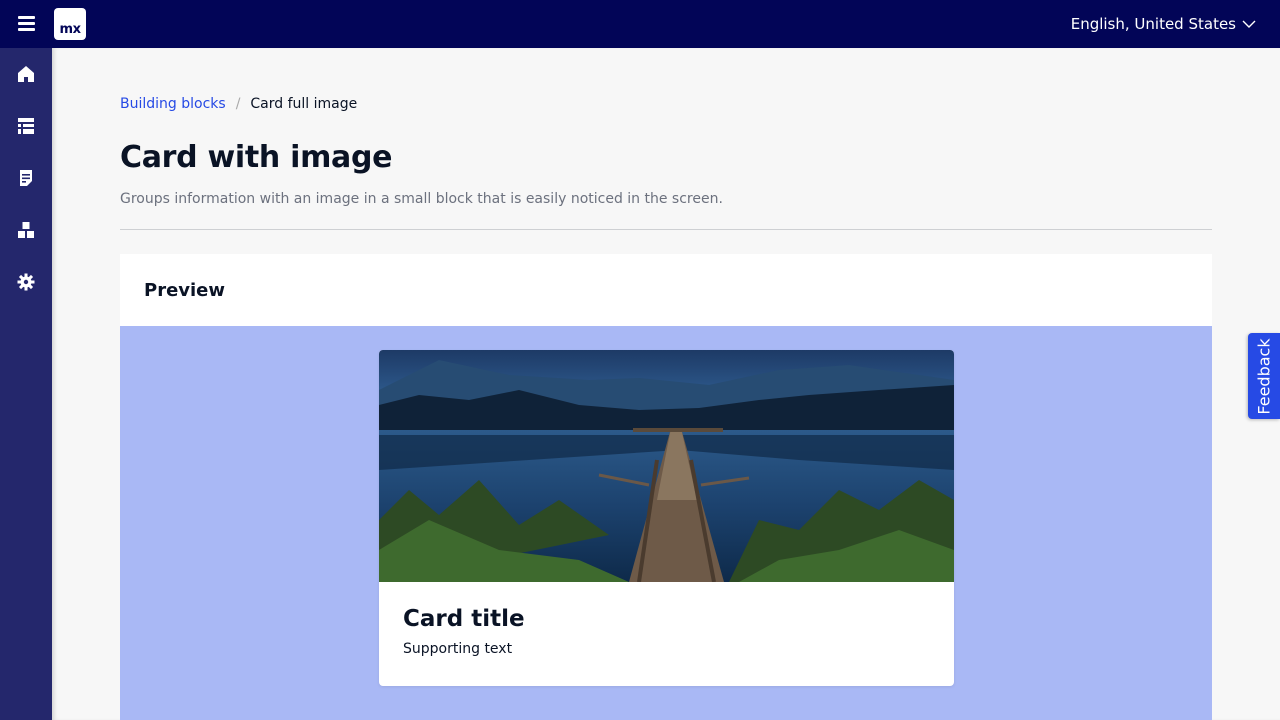  What do you see at coordinates (666, 229) in the screenshot?
I see `divider` at bounding box center [666, 229].